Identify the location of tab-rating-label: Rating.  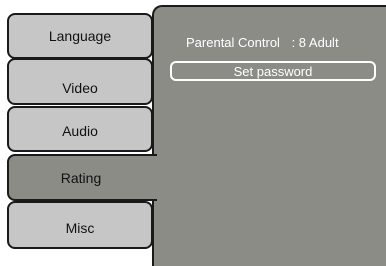
(81, 177).